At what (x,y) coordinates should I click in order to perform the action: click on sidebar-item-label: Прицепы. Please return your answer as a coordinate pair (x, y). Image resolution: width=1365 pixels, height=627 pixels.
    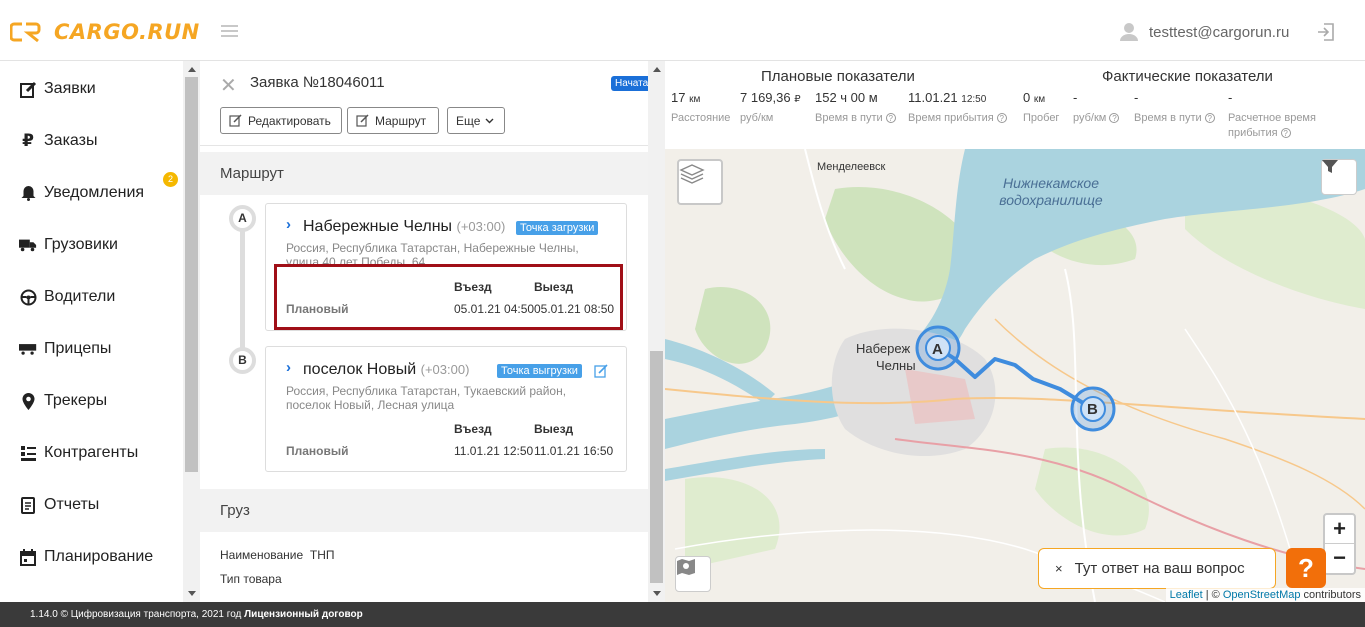
    Looking at the image, I should click on (78, 348).